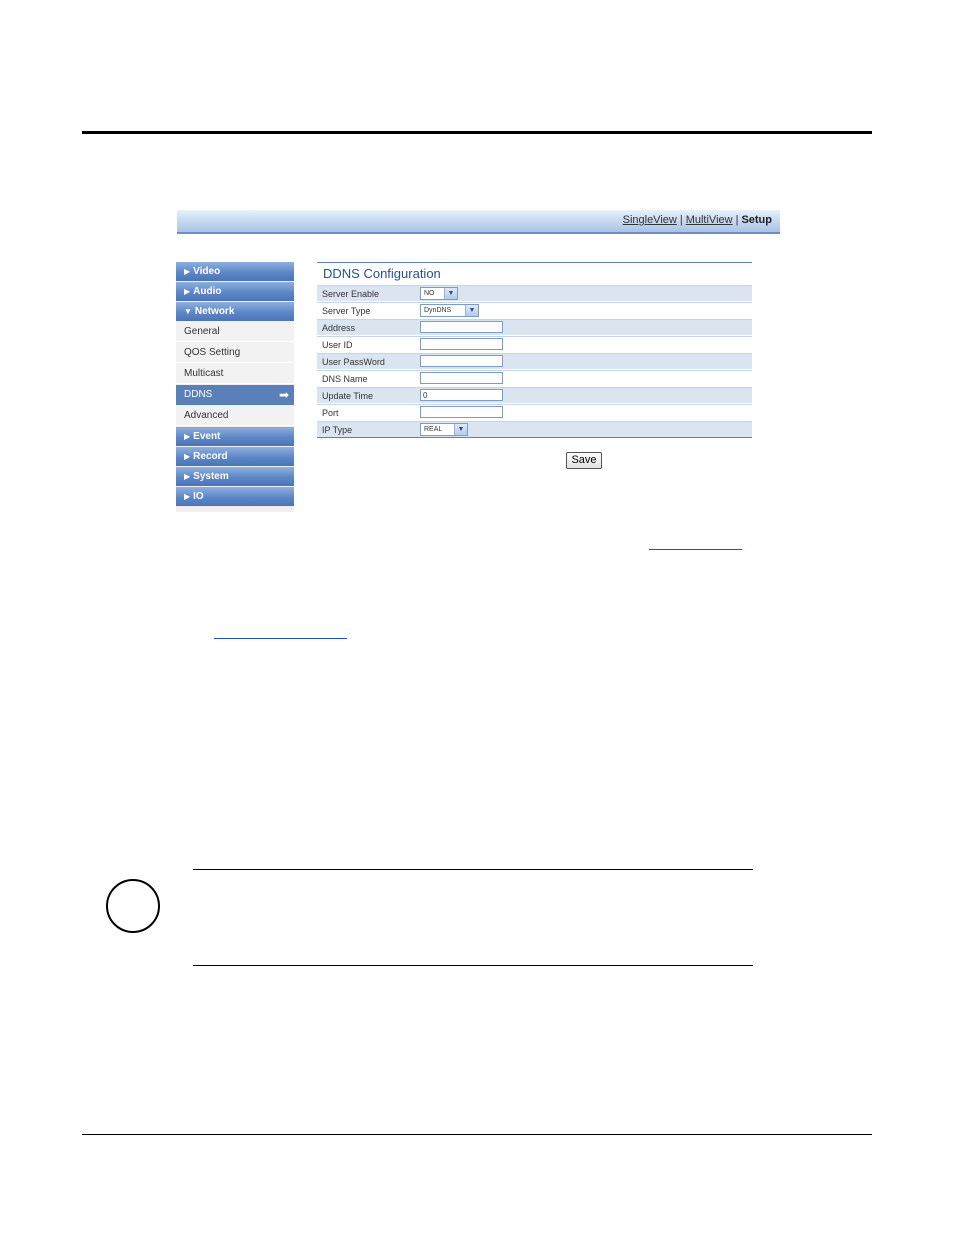 This screenshot has width=954, height=1235. I want to click on sidebar-item-video: ▶ Video, so click(235, 271).